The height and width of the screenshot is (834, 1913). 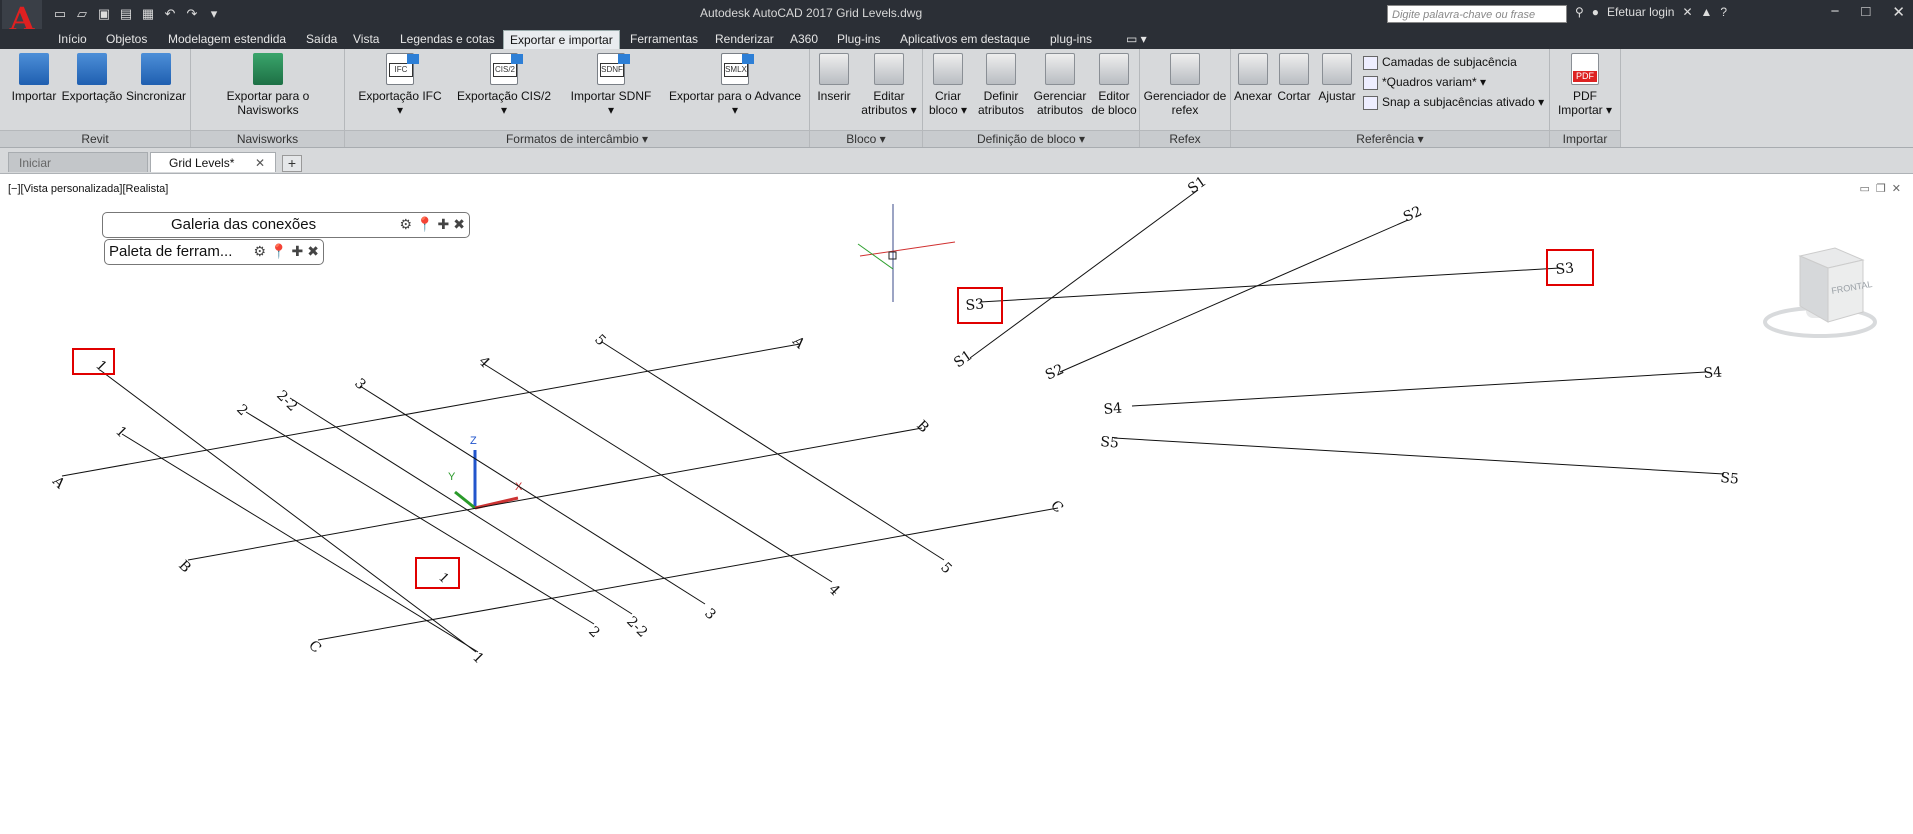 I want to click on ajustar-button: Ajustar, so click(x=1337, y=78).